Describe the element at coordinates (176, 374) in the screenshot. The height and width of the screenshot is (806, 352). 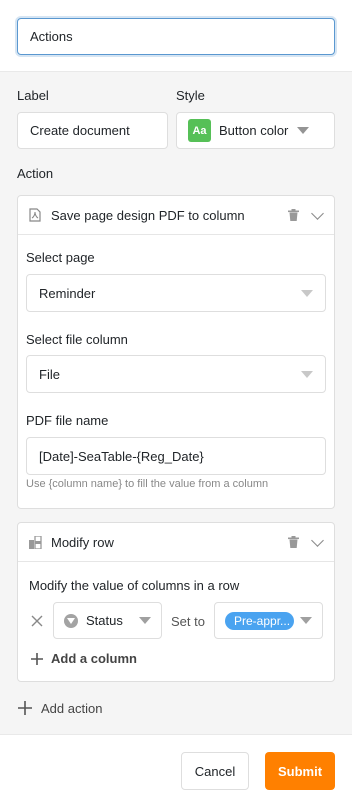
I see `file-column-dropdown: File` at that location.